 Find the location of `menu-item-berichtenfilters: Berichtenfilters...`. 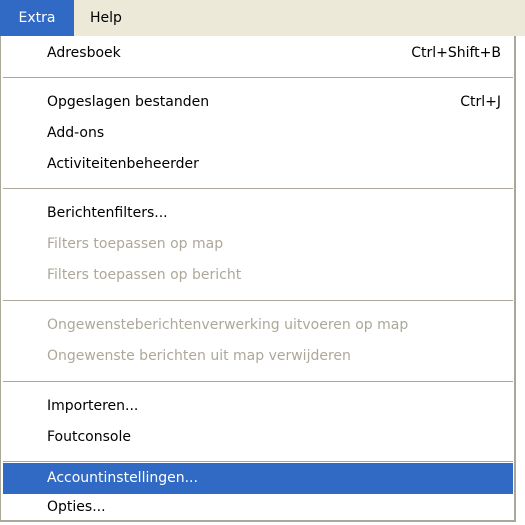

menu-item-berichtenfilters: Berichtenfilters... is located at coordinates (258, 213).